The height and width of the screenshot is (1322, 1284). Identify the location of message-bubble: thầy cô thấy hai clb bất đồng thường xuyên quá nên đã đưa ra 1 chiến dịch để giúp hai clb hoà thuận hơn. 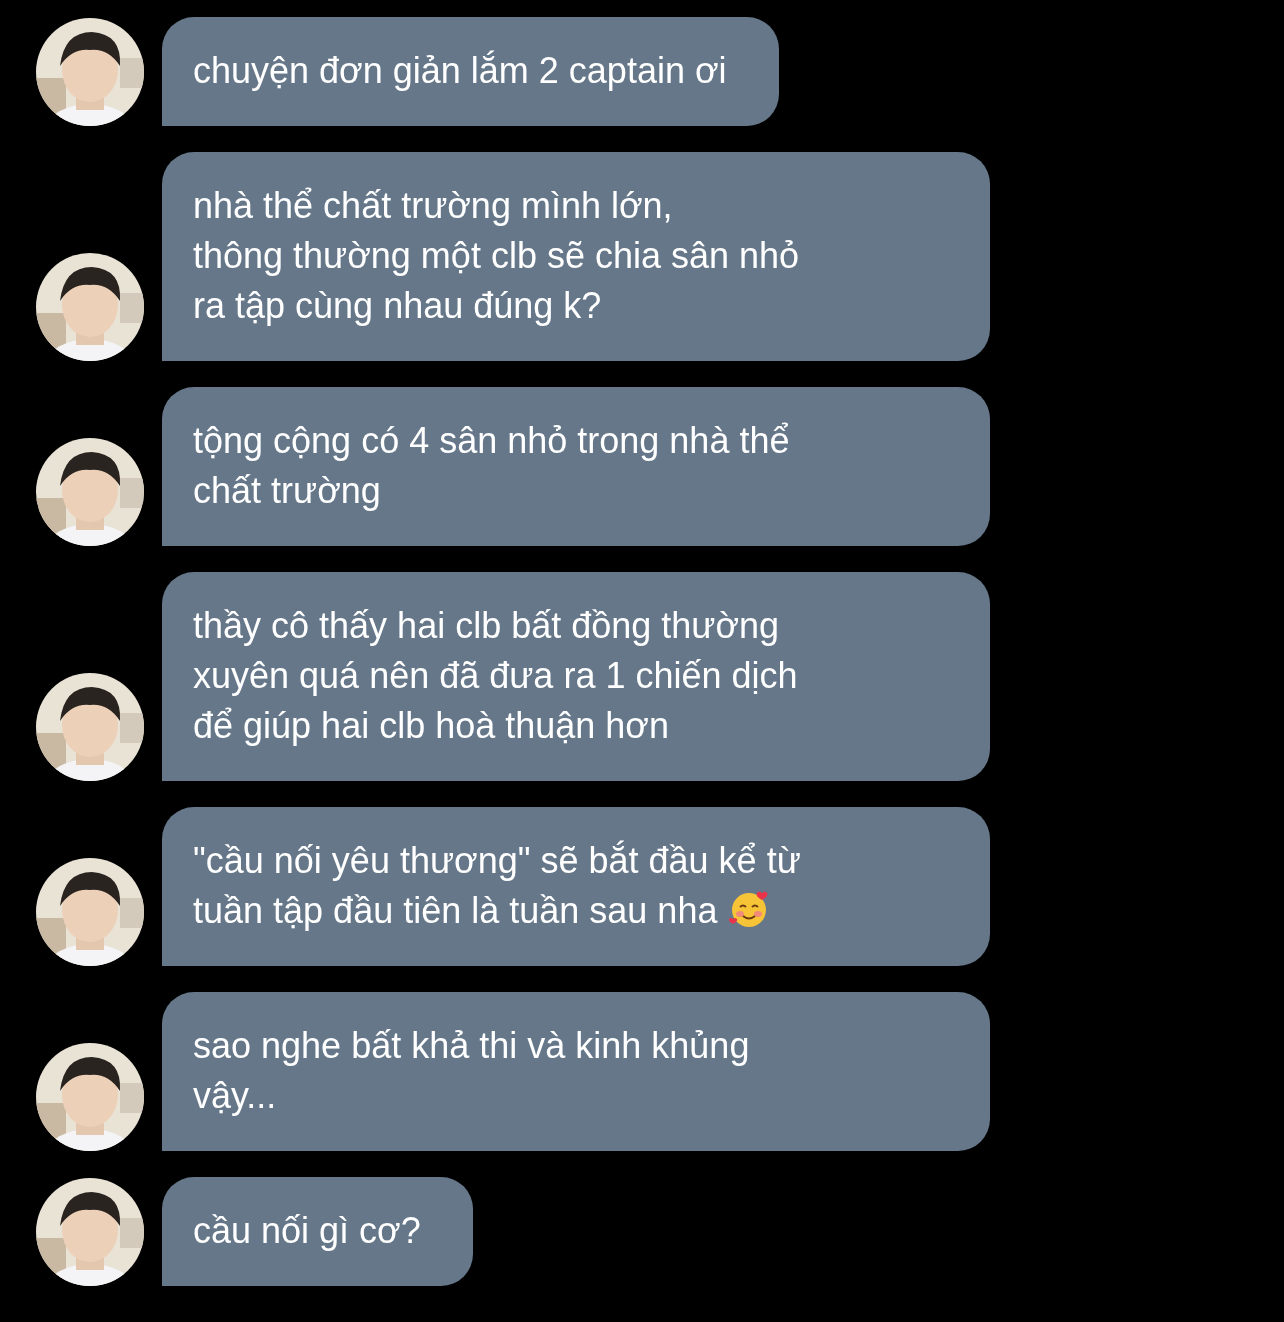
(576, 676).